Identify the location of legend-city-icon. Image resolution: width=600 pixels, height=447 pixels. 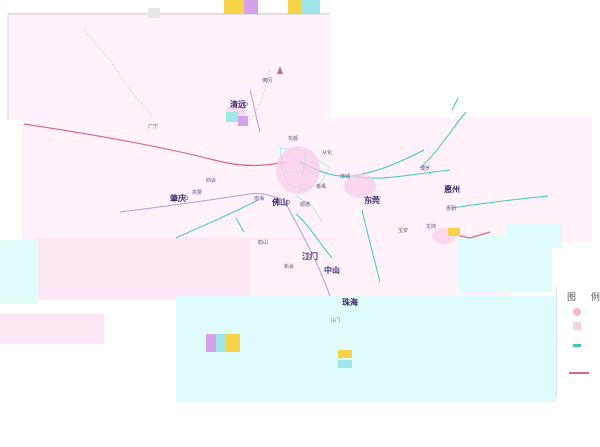
(577, 312).